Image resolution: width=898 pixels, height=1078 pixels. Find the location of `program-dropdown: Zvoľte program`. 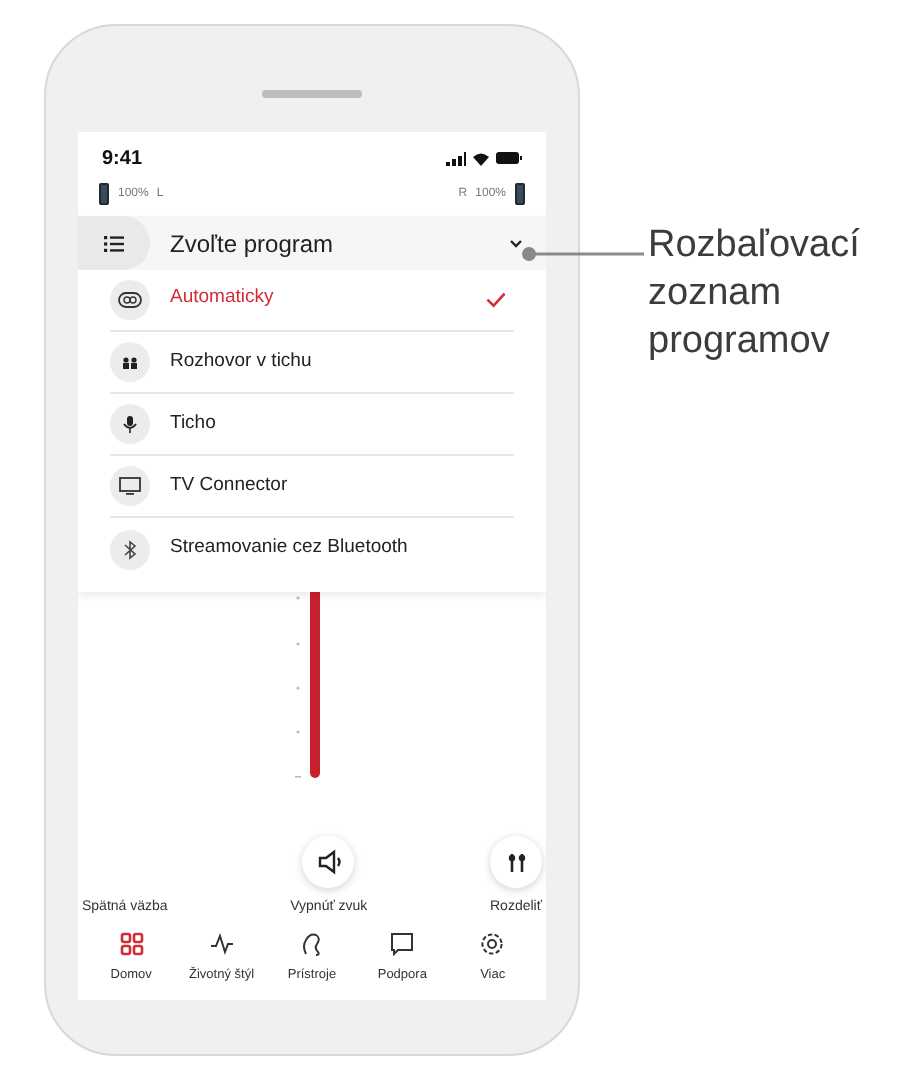

program-dropdown: Zvoľte program is located at coordinates (312, 243).